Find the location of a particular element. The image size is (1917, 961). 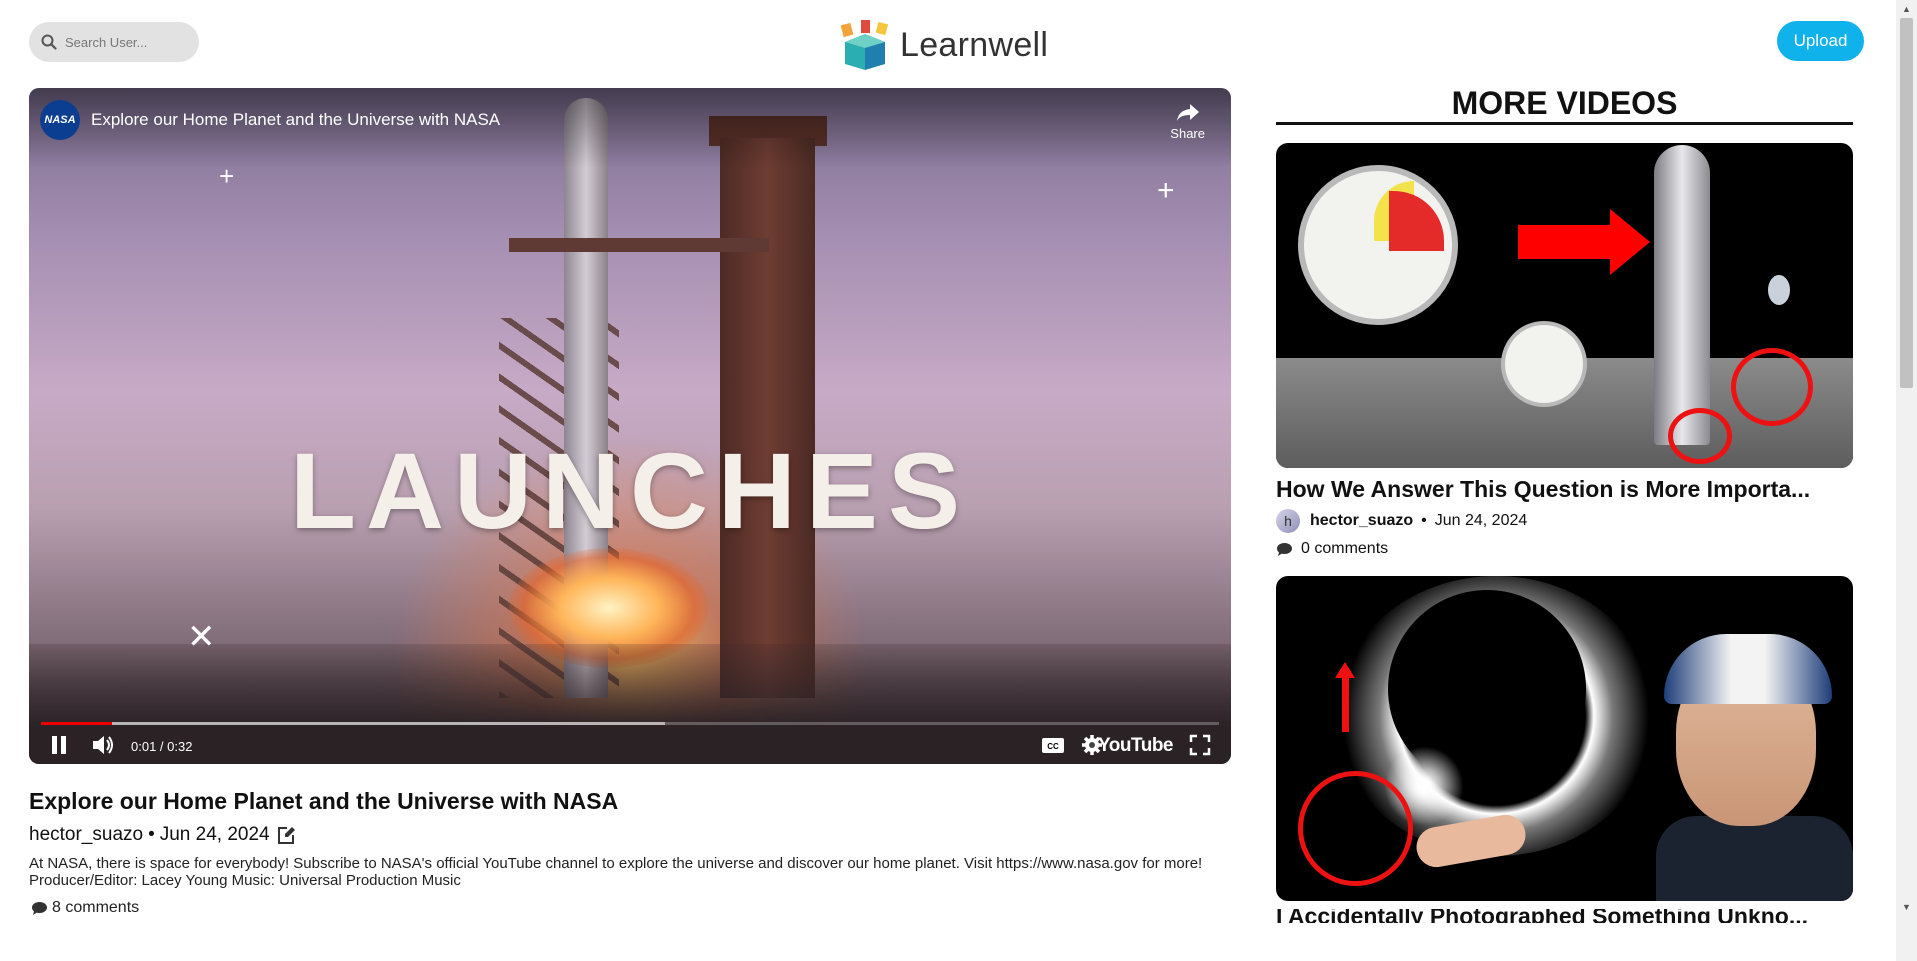

pause-icon is located at coordinates (59, 745).